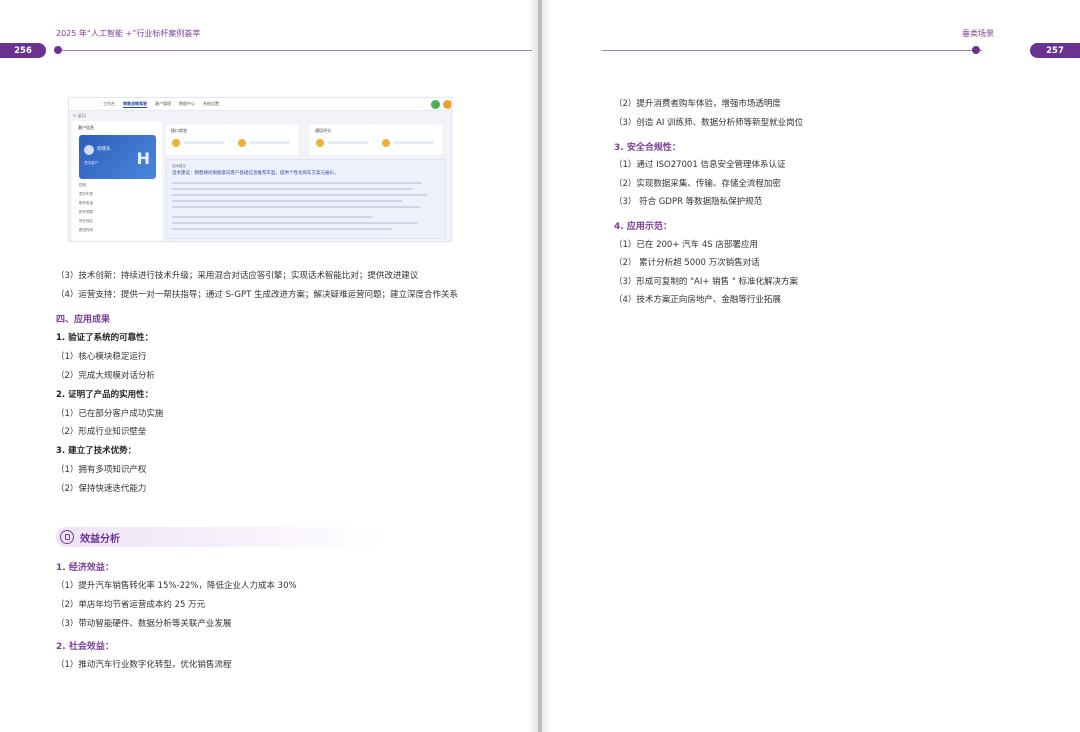 This screenshot has width=1080, height=732. I want to click on list-item: （1）提升汽车销售转化率 15%-22%，降低企业人力成本 30%, so click(176, 586).